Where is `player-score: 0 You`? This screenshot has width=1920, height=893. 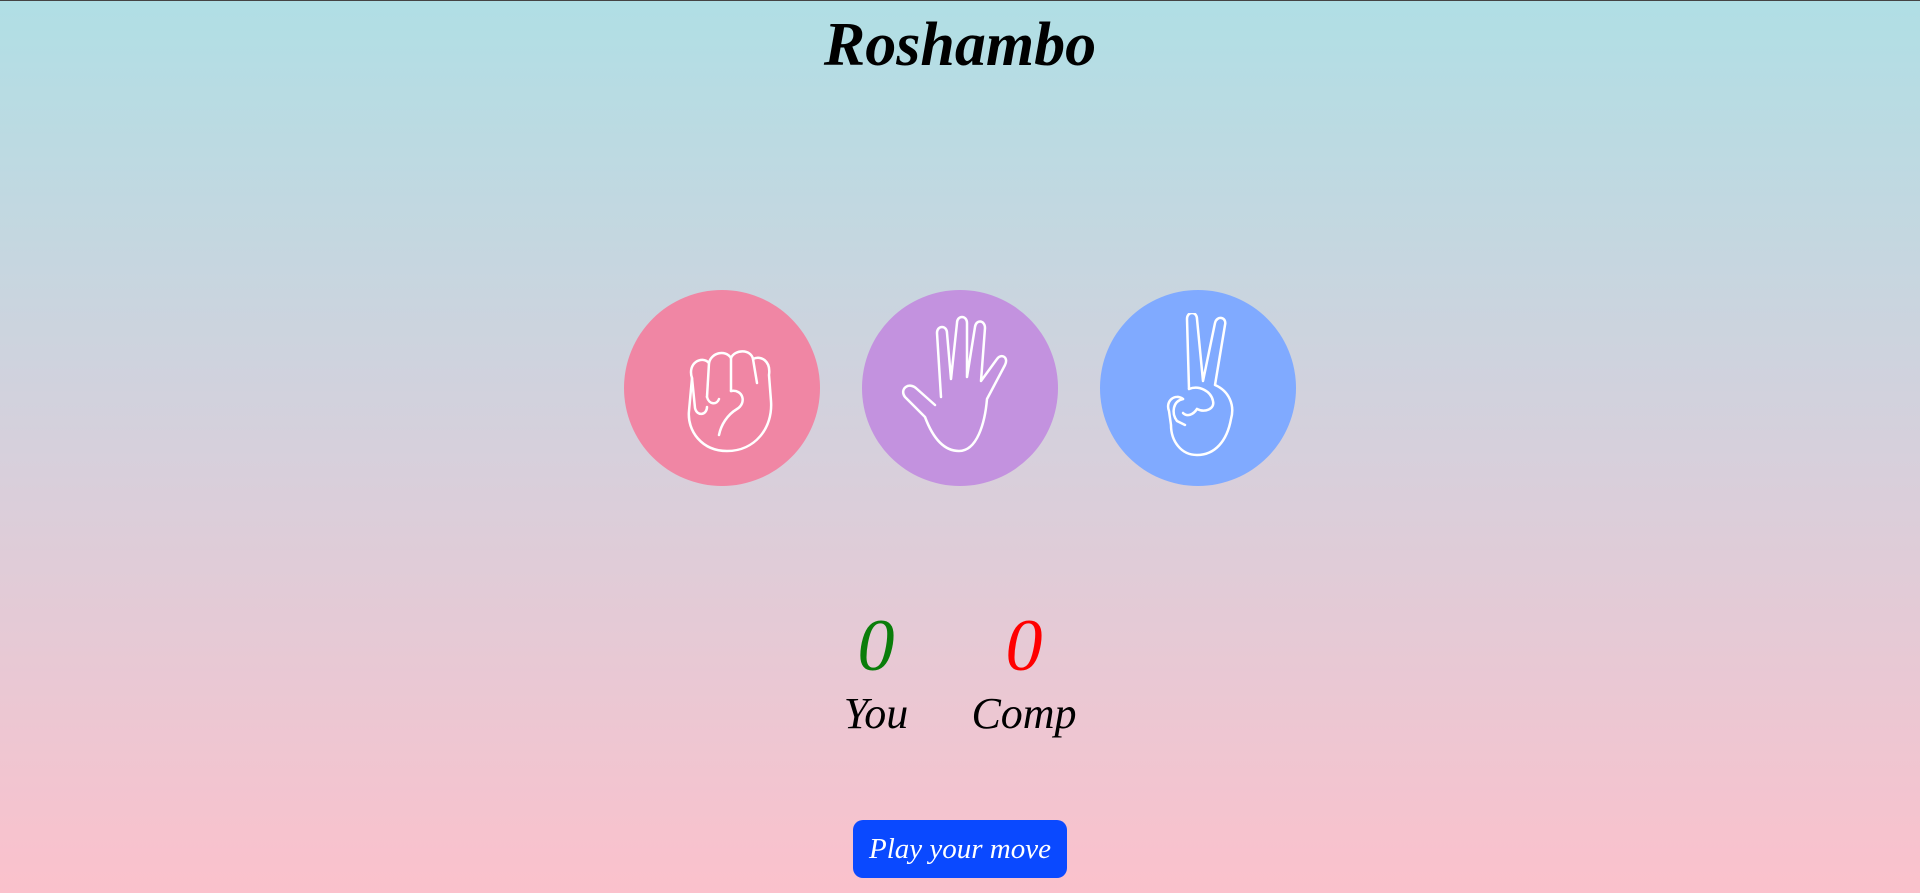
player-score: 0 You is located at coordinates (876, 674).